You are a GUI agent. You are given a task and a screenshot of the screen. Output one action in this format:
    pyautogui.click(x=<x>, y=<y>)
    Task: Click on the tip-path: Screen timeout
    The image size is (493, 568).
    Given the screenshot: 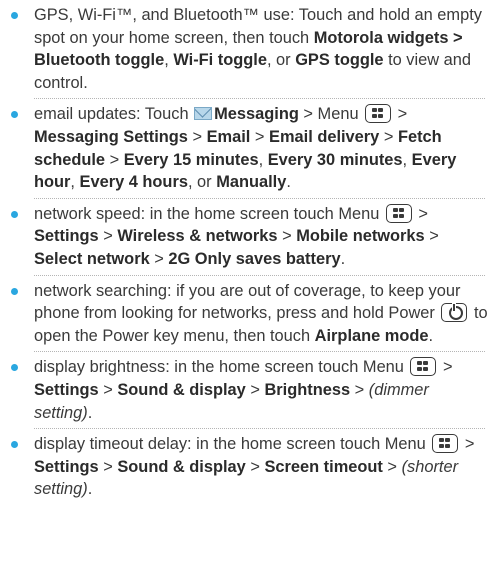 What is the action you would take?
    pyautogui.click(x=323, y=466)
    